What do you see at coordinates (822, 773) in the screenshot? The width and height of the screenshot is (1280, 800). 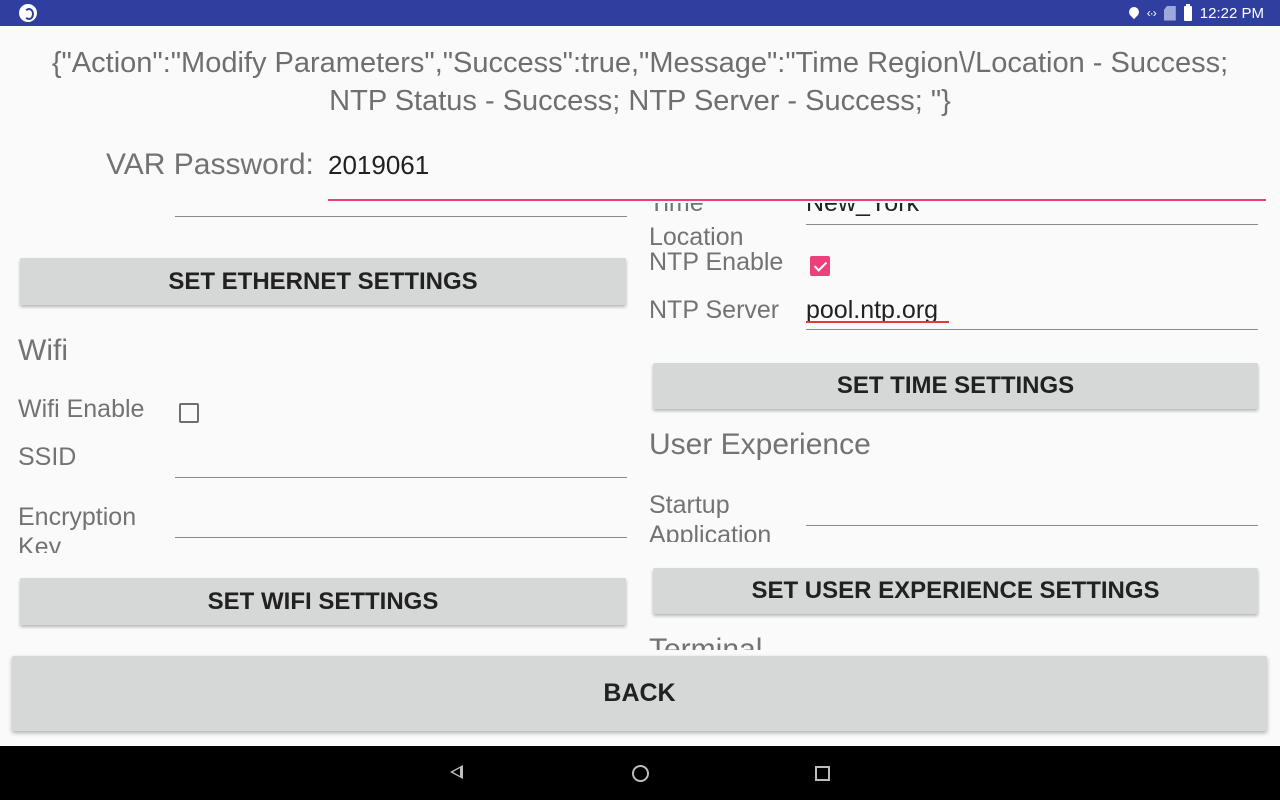 I see `nav-recents-icon` at bounding box center [822, 773].